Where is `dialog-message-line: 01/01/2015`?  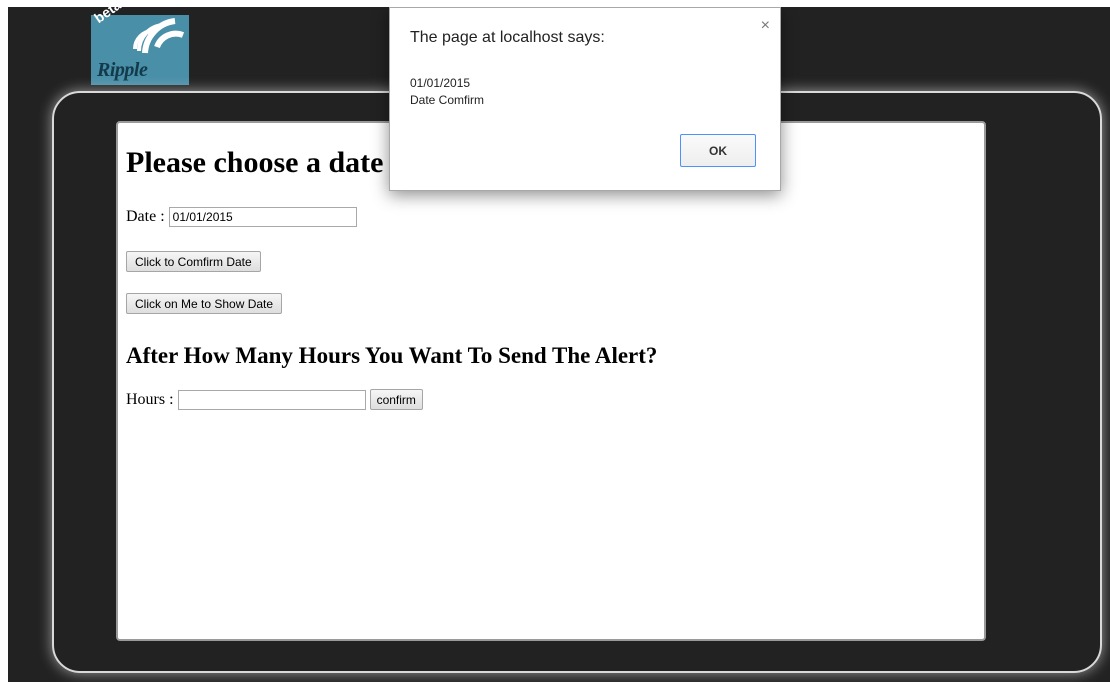
dialog-message-line: 01/01/2015 is located at coordinates (440, 83).